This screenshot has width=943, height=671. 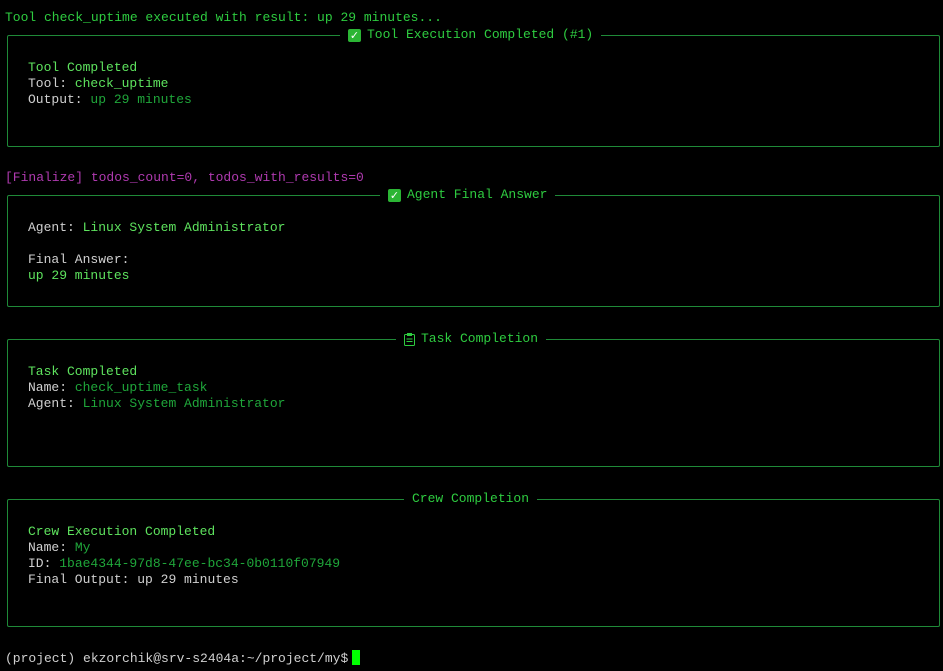 What do you see at coordinates (141, 387) in the screenshot?
I see `task-name-value: check_uptime_task` at bounding box center [141, 387].